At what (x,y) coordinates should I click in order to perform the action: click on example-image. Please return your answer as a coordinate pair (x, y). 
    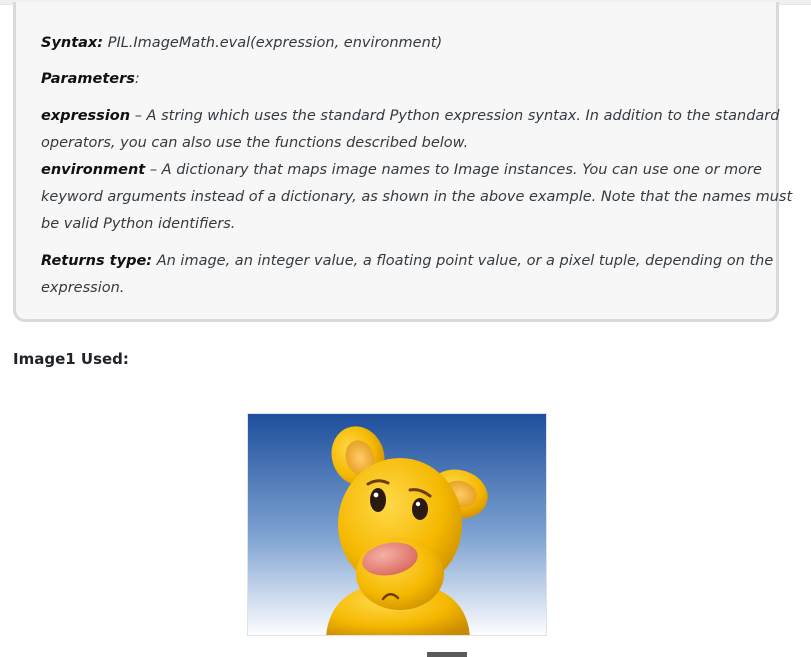
    Looking at the image, I should click on (397, 524).